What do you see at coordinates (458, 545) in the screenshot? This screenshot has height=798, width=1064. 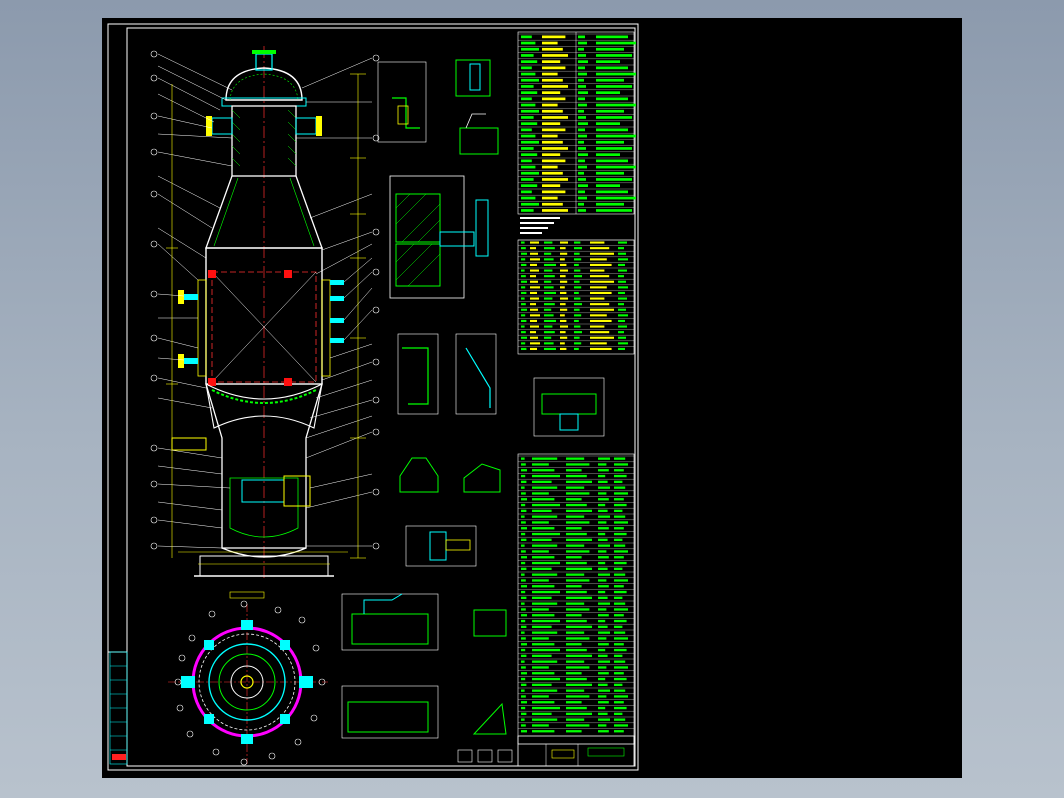 I see `detail-8-pipe` at bounding box center [458, 545].